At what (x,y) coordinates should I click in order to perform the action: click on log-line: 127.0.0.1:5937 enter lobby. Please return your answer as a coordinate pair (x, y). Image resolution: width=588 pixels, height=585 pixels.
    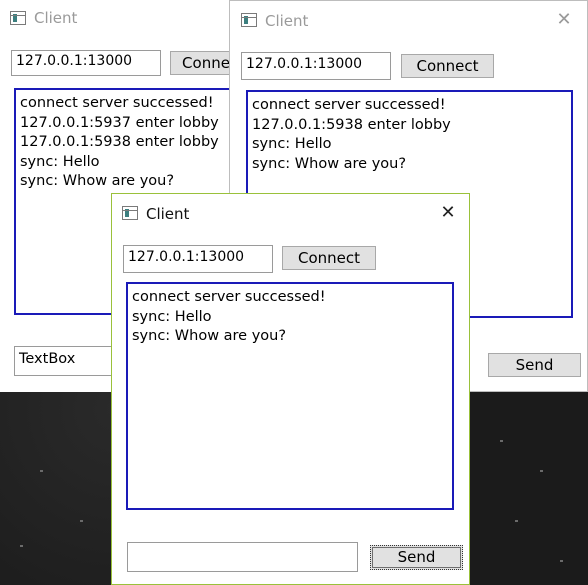
    Looking at the image, I should click on (119, 122).